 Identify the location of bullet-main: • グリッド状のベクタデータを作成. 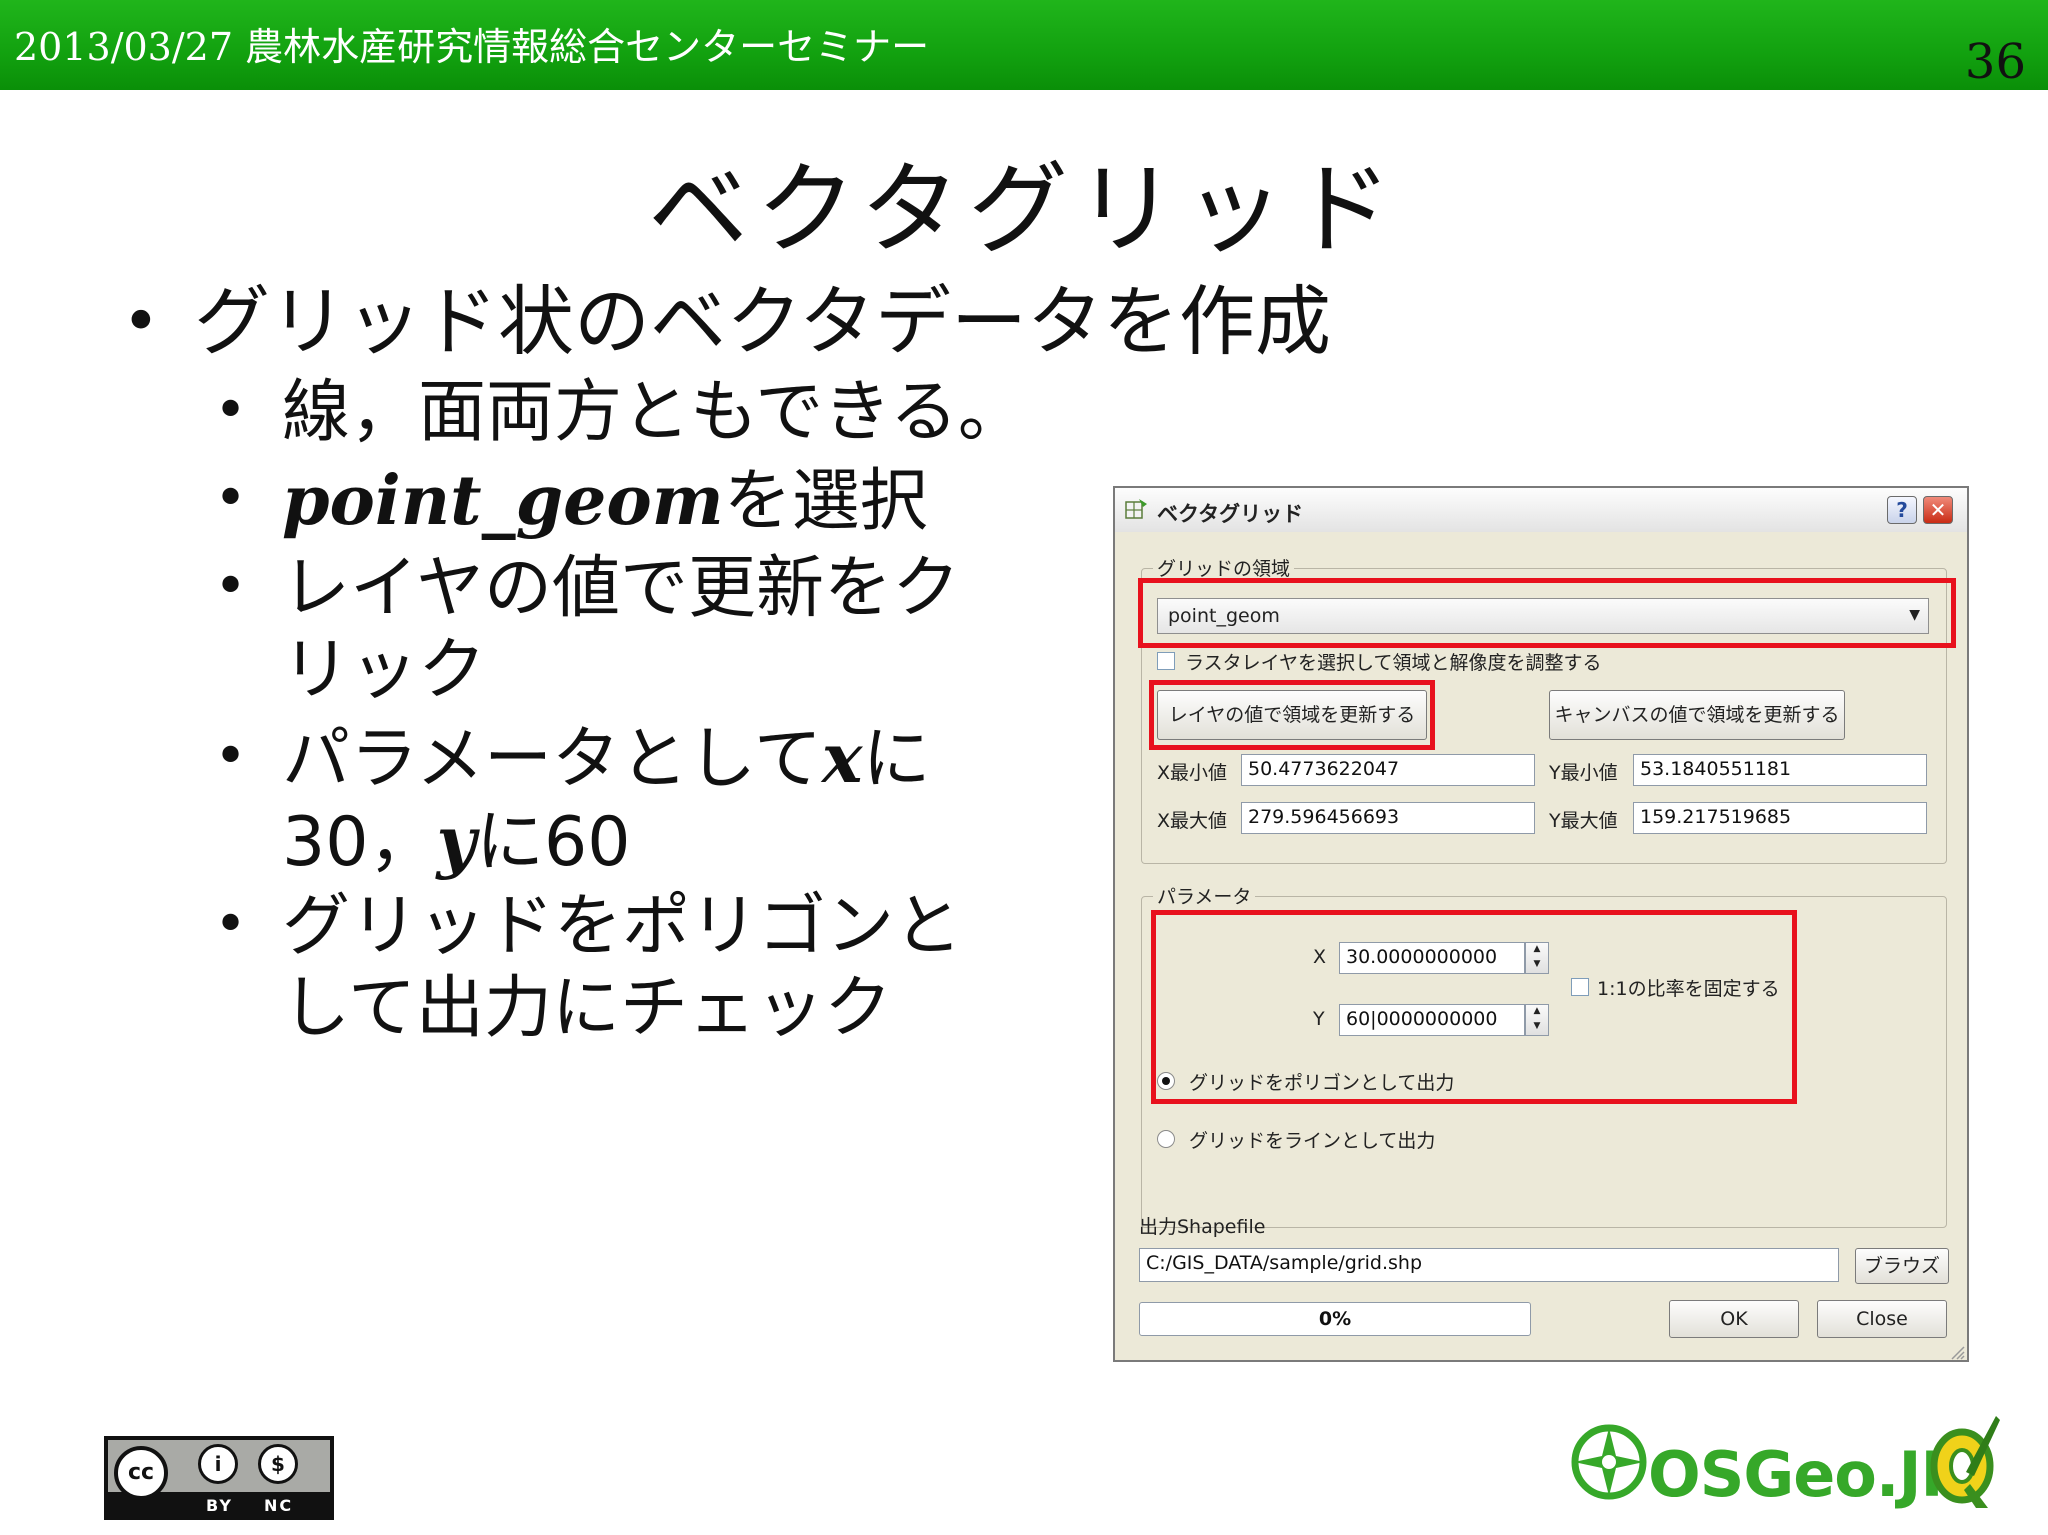
(726, 321).